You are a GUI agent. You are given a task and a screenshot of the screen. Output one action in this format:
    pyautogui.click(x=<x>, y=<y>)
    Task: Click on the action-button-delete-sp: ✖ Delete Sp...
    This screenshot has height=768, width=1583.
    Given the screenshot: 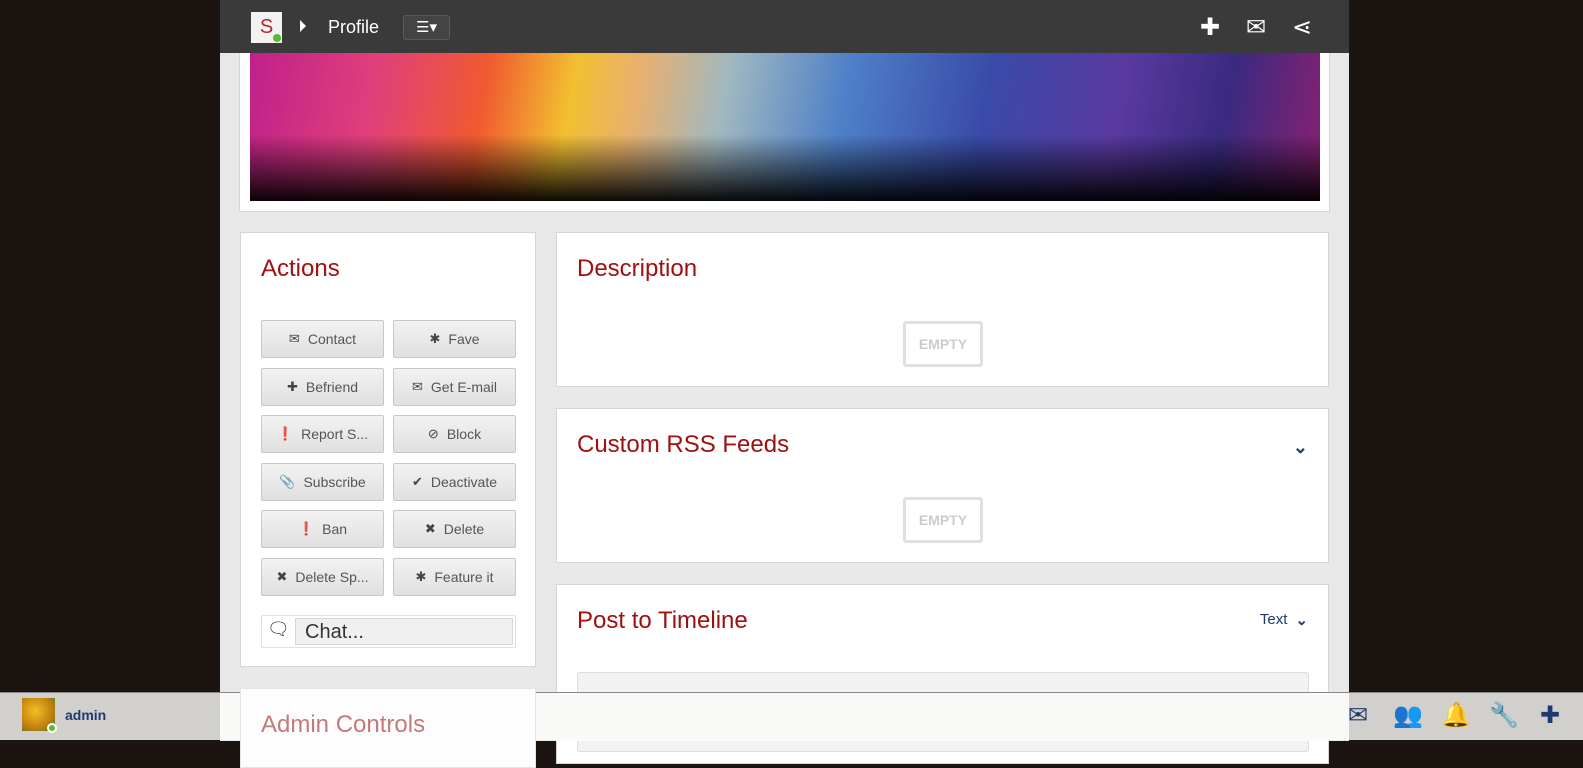 What is the action you would take?
    pyautogui.click(x=322, y=576)
    